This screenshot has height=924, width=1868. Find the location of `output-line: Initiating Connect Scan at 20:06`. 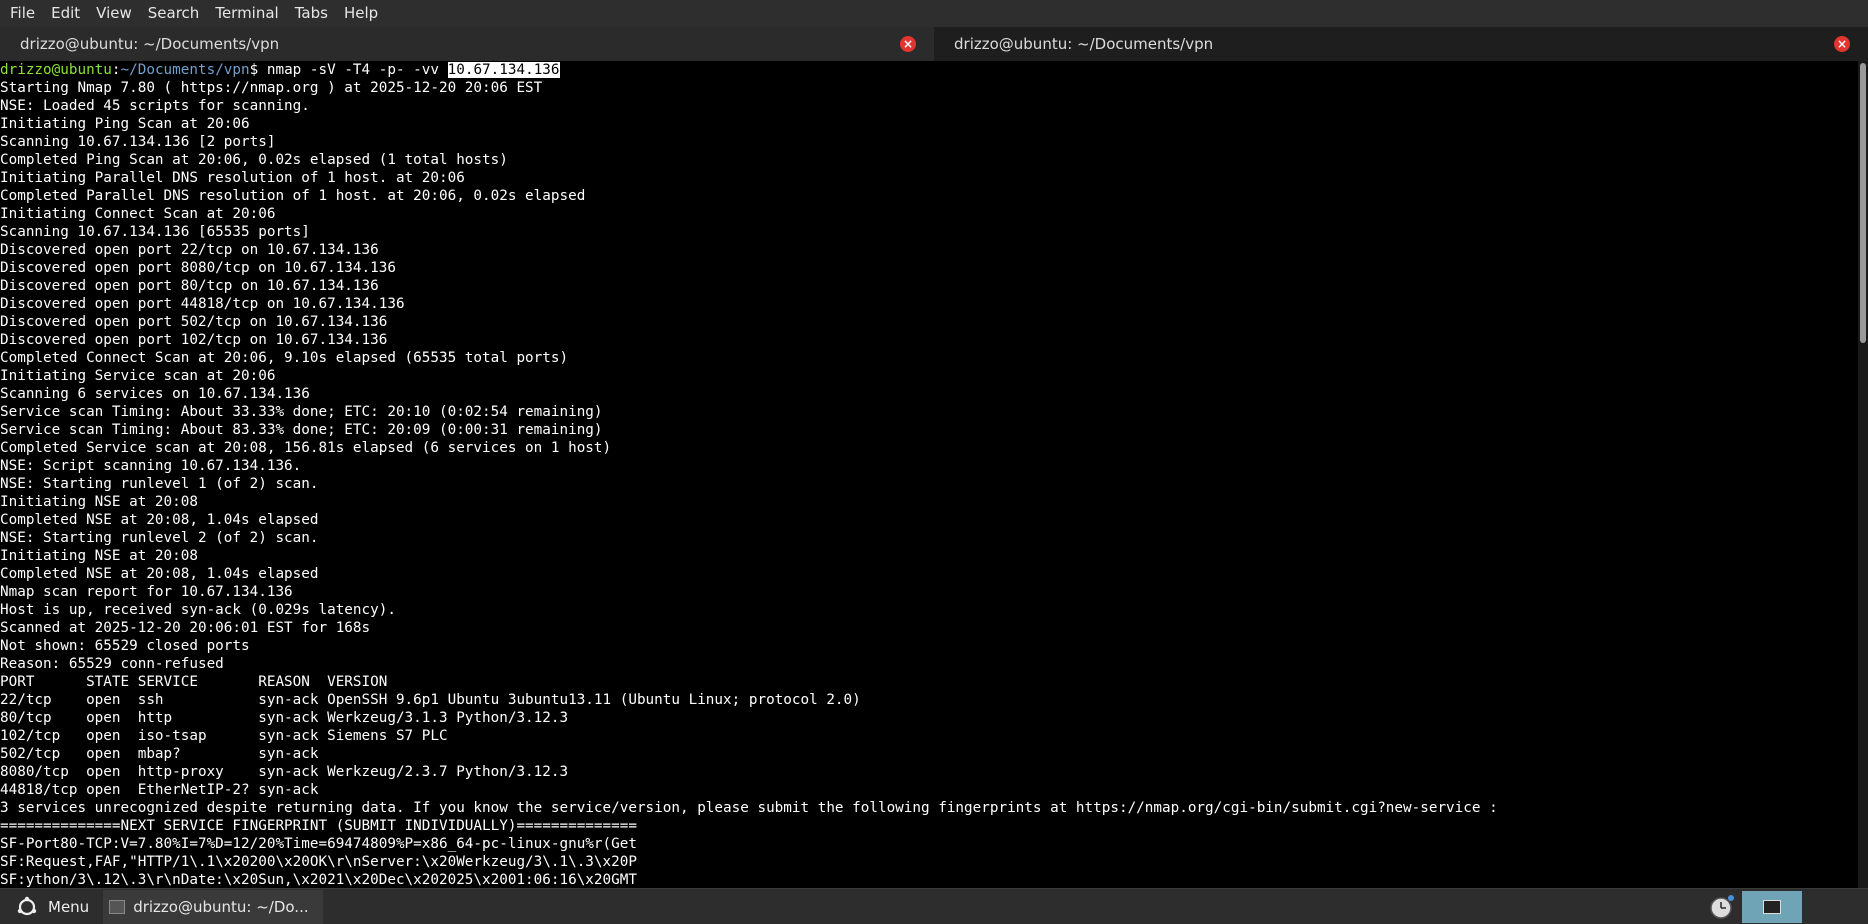

output-line: Initiating Connect Scan at 20:06 is located at coordinates (138, 214).